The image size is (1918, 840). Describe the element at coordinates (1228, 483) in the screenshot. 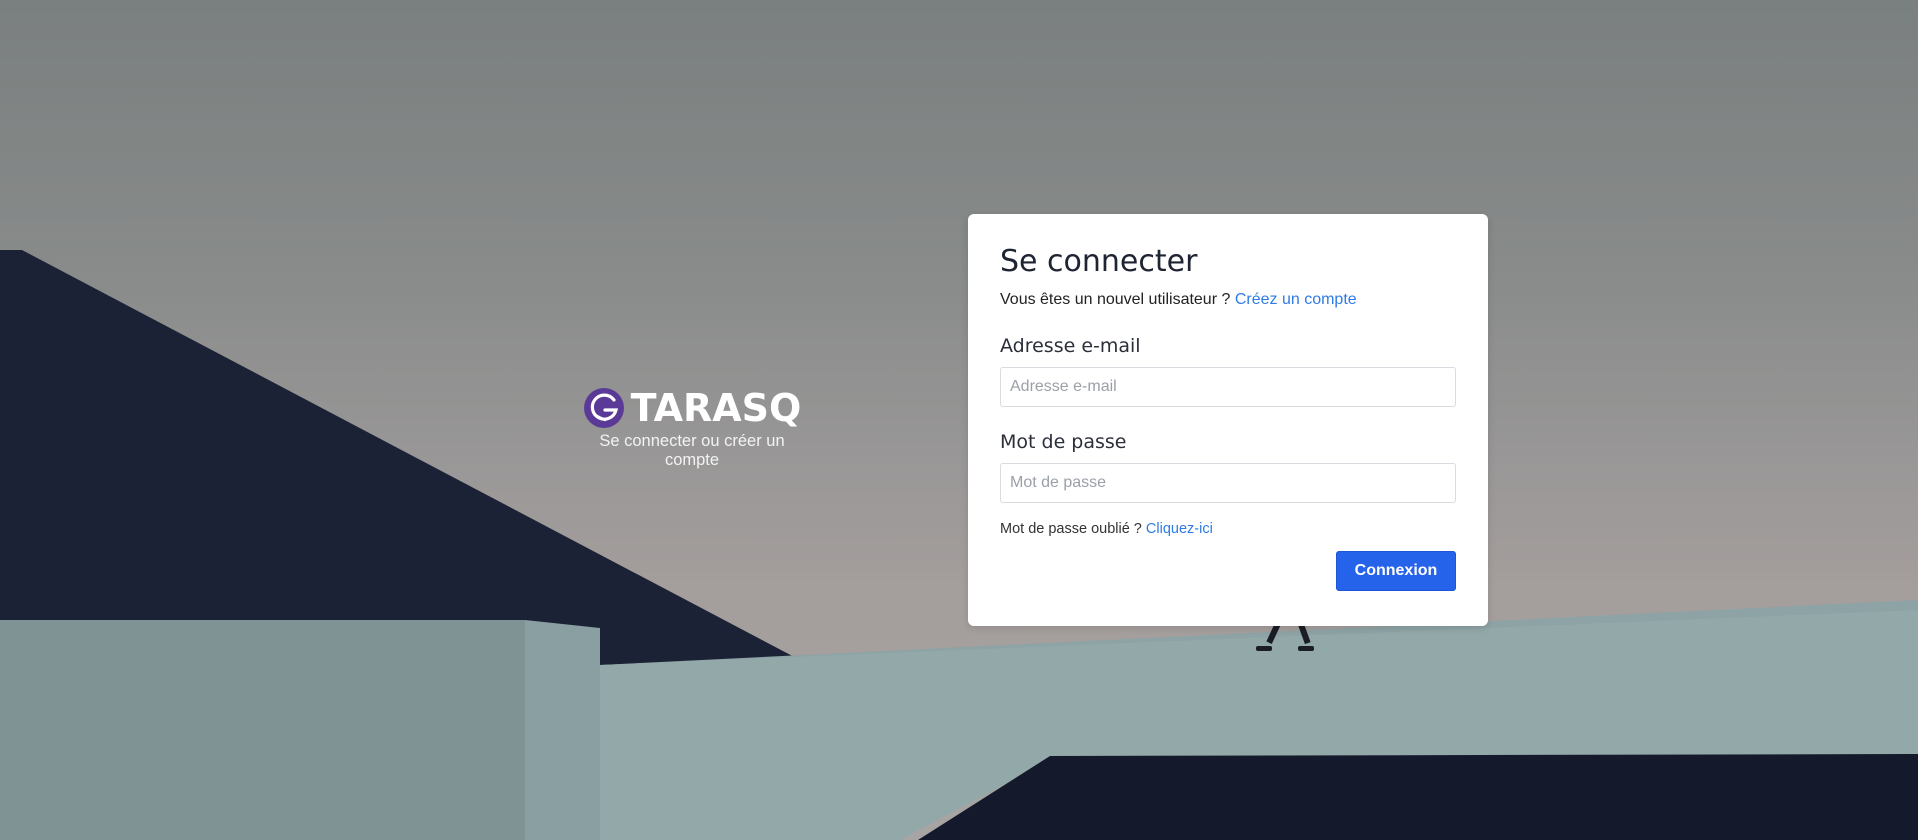

I see `password-field` at that location.